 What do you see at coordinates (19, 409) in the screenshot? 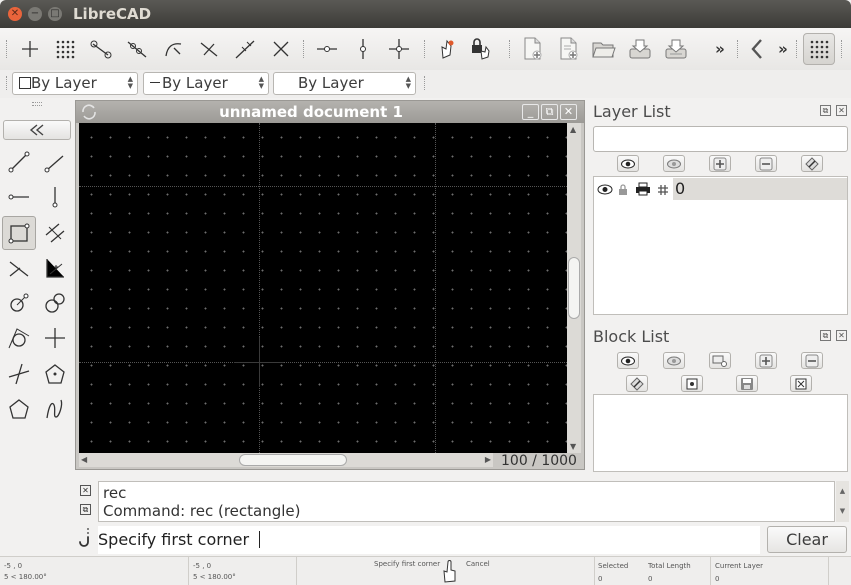
I see `polygon-corner-icon` at bounding box center [19, 409].